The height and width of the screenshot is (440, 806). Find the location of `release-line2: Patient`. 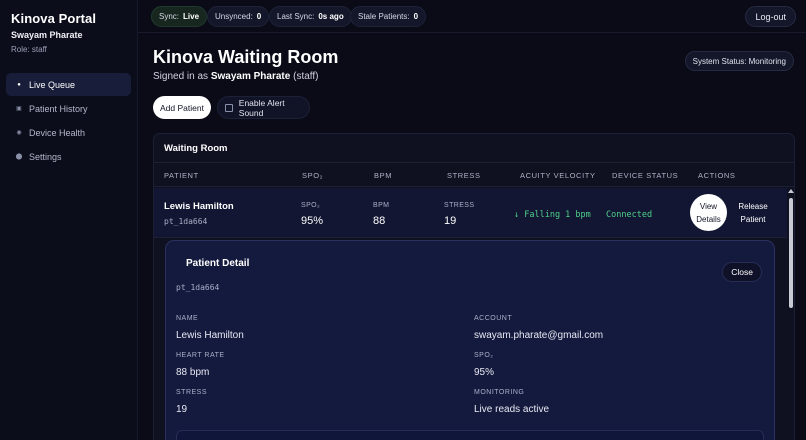

release-line2: Patient is located at coordinates (753, 219).